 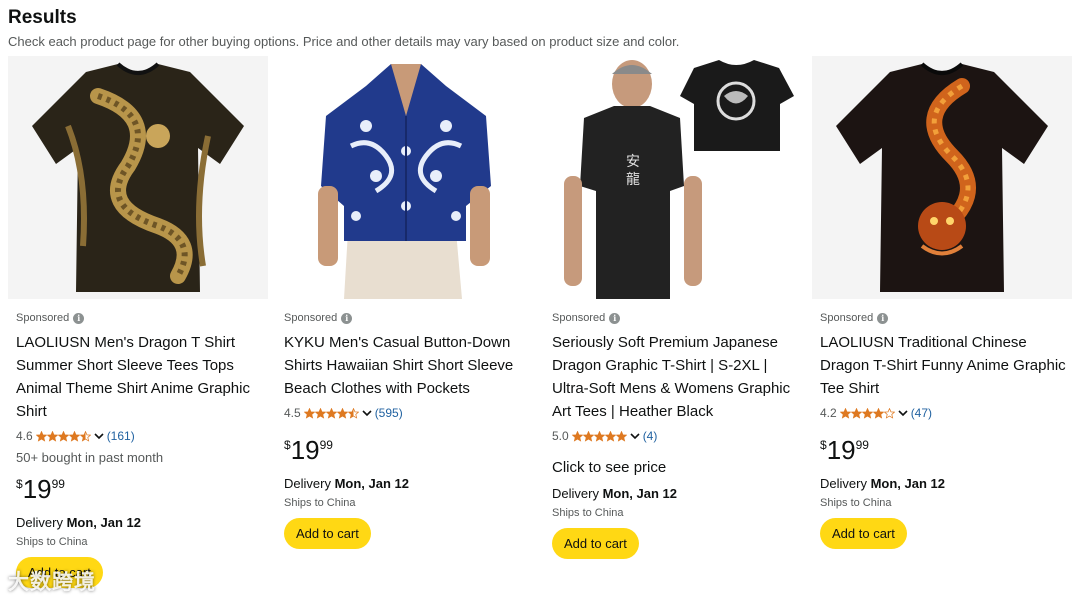 What do you see at coordinates (650, 436) in the screenshot?
I see `review-count: (4)` at bounding box center [650, 436].